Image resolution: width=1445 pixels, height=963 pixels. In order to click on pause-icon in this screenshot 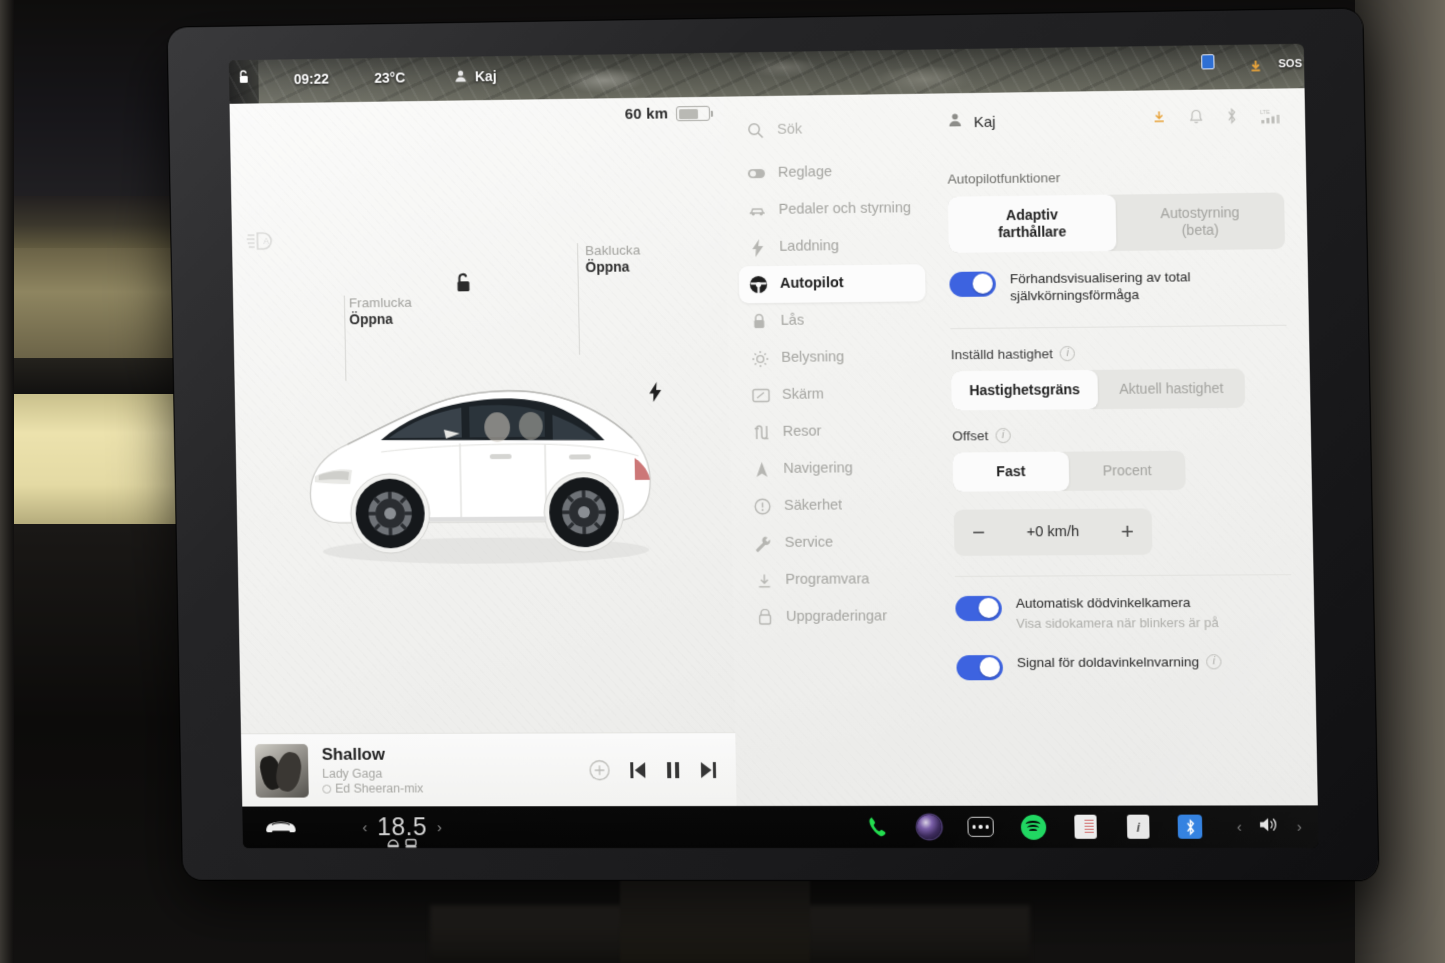, I will do `click(673, 770)`.